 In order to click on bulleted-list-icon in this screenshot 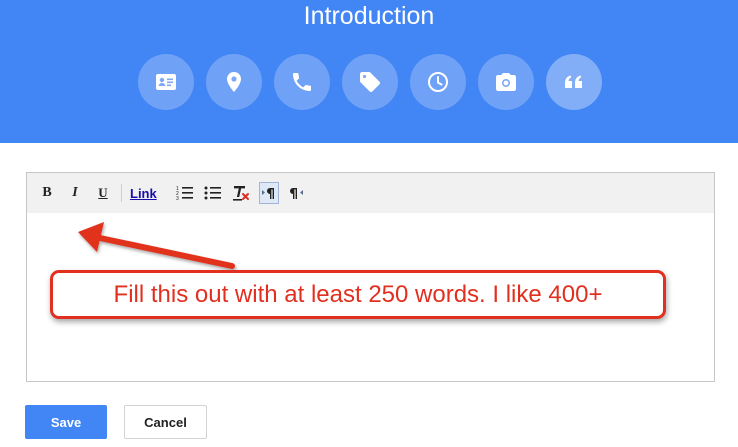, I will do `click(212, 193)`.